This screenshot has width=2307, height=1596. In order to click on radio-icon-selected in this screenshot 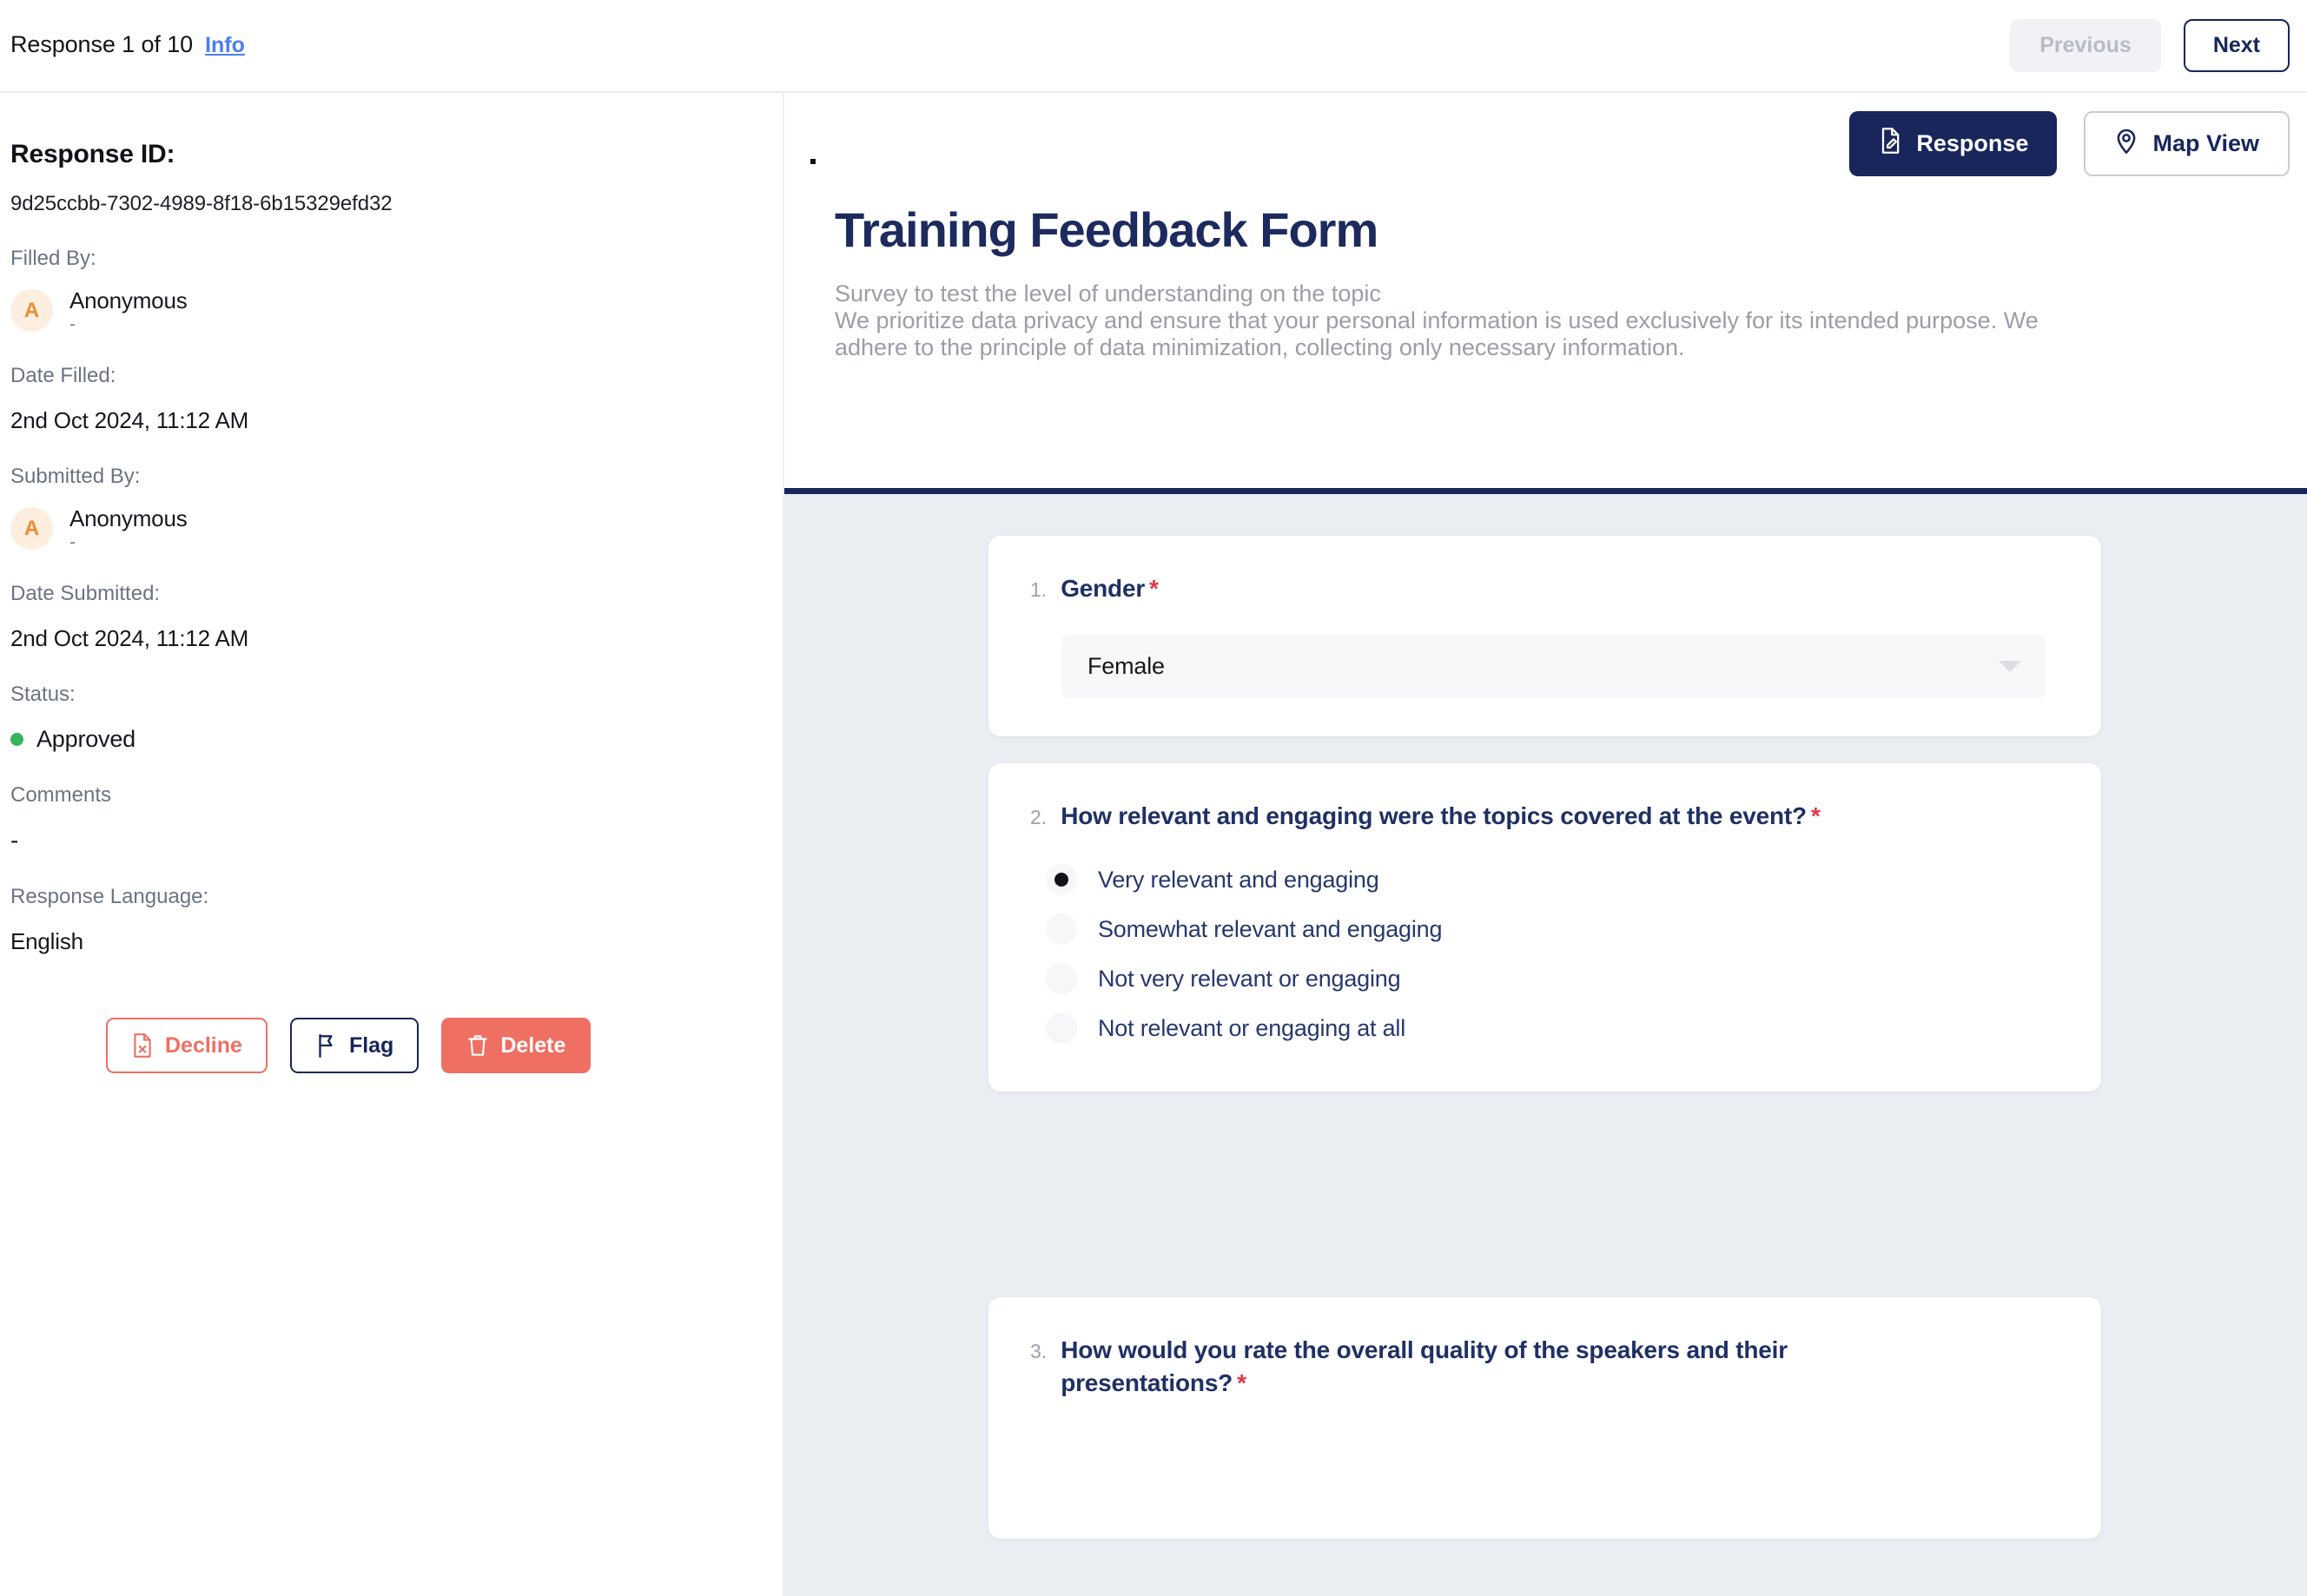, I will do `click(1061, 880)`.